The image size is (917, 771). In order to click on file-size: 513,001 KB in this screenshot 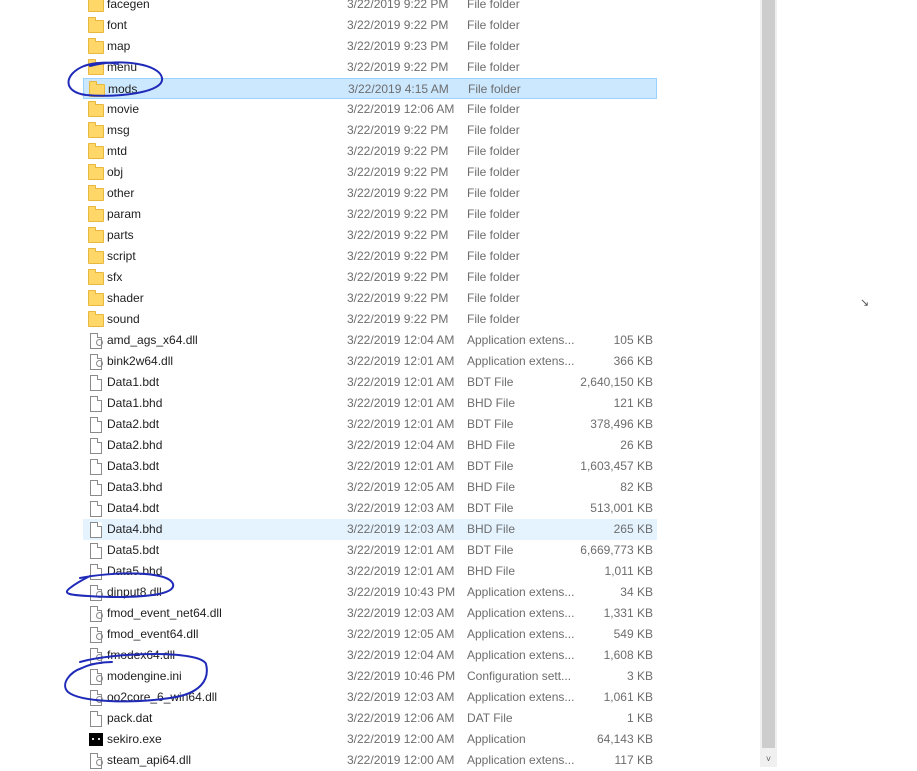, I will do `click(621, 508)`.